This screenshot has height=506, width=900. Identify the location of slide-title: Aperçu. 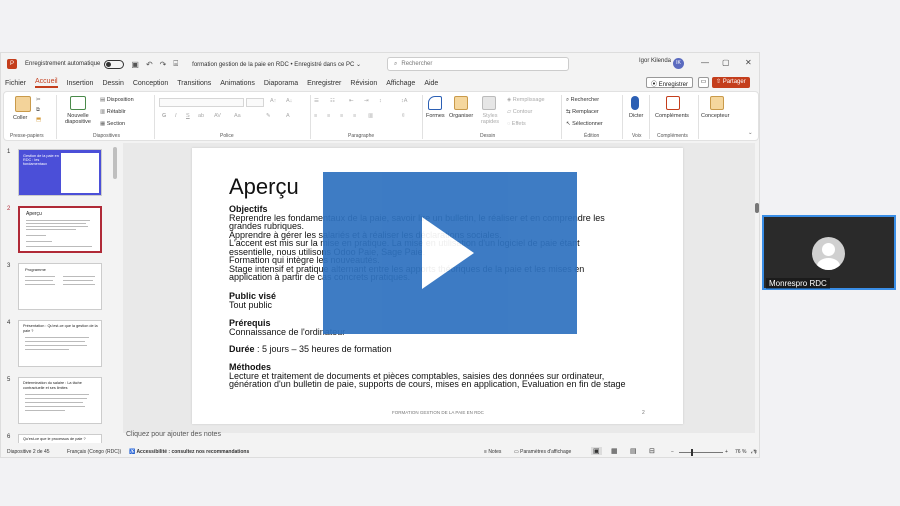
(264, 187).